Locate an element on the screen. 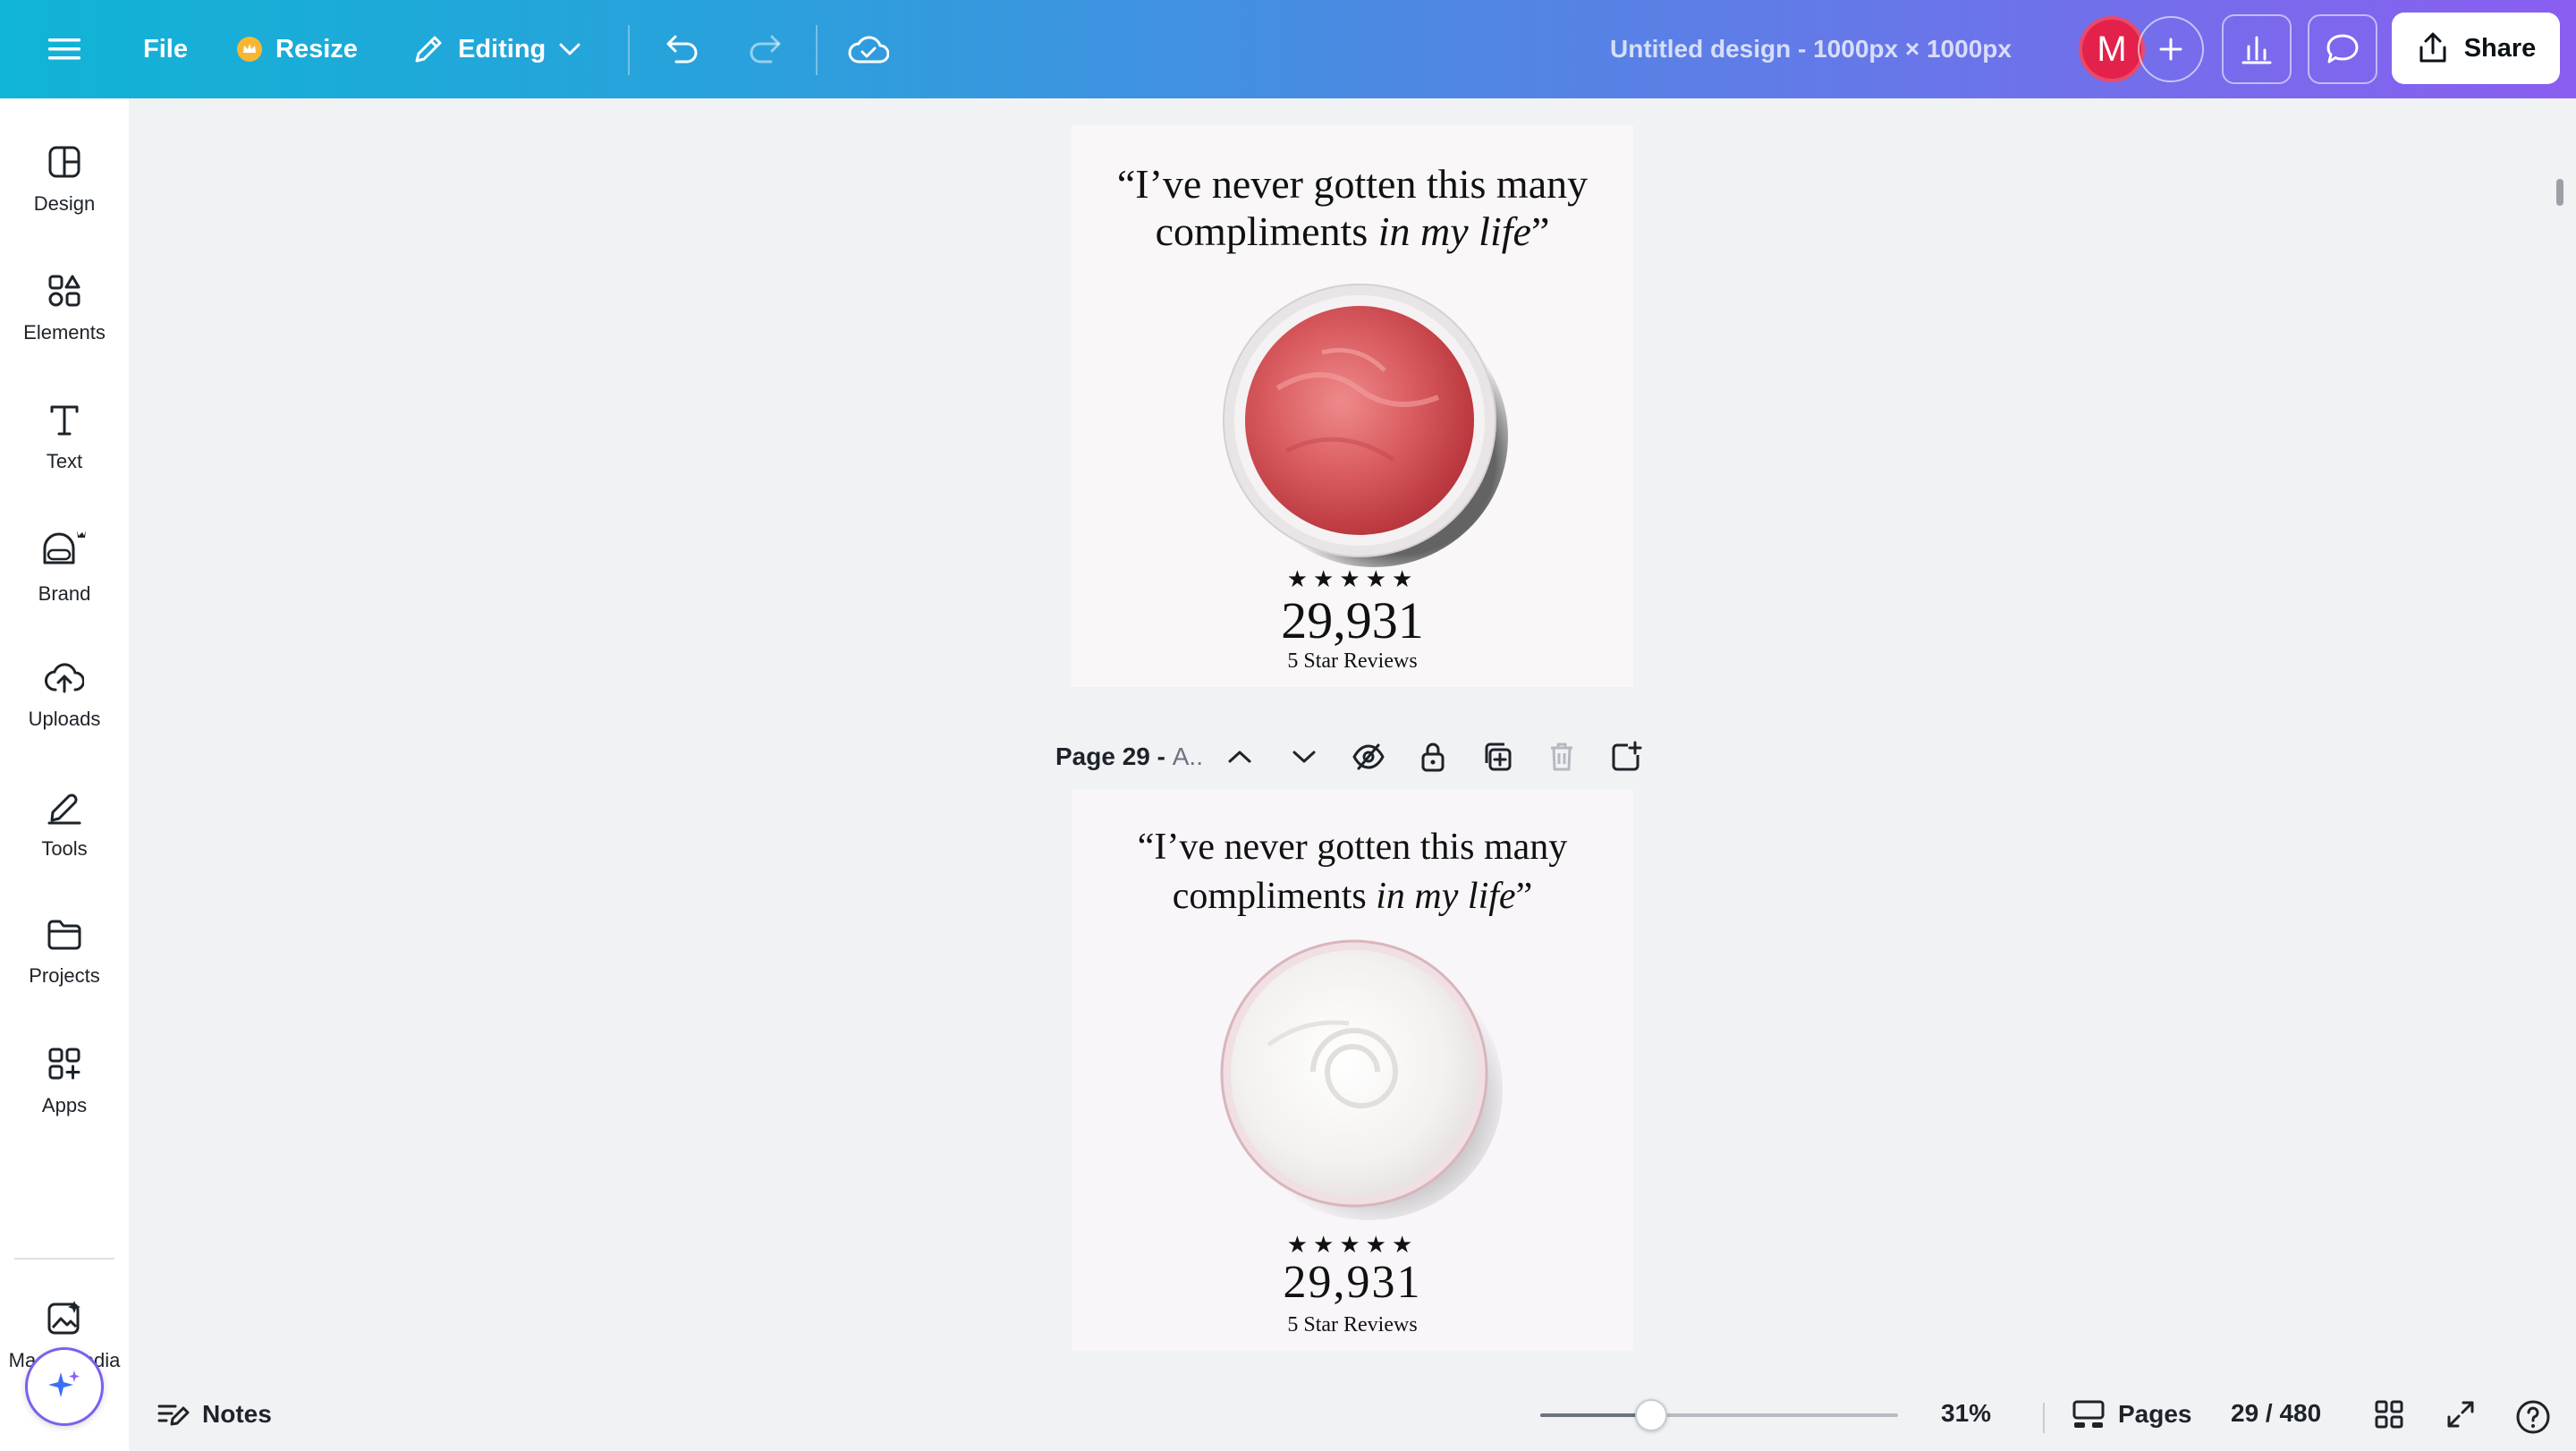 Image resolution: width=2576 pixels, height=1451 pixels. pages-label: Pages is located at coordinates (2155, 1414).